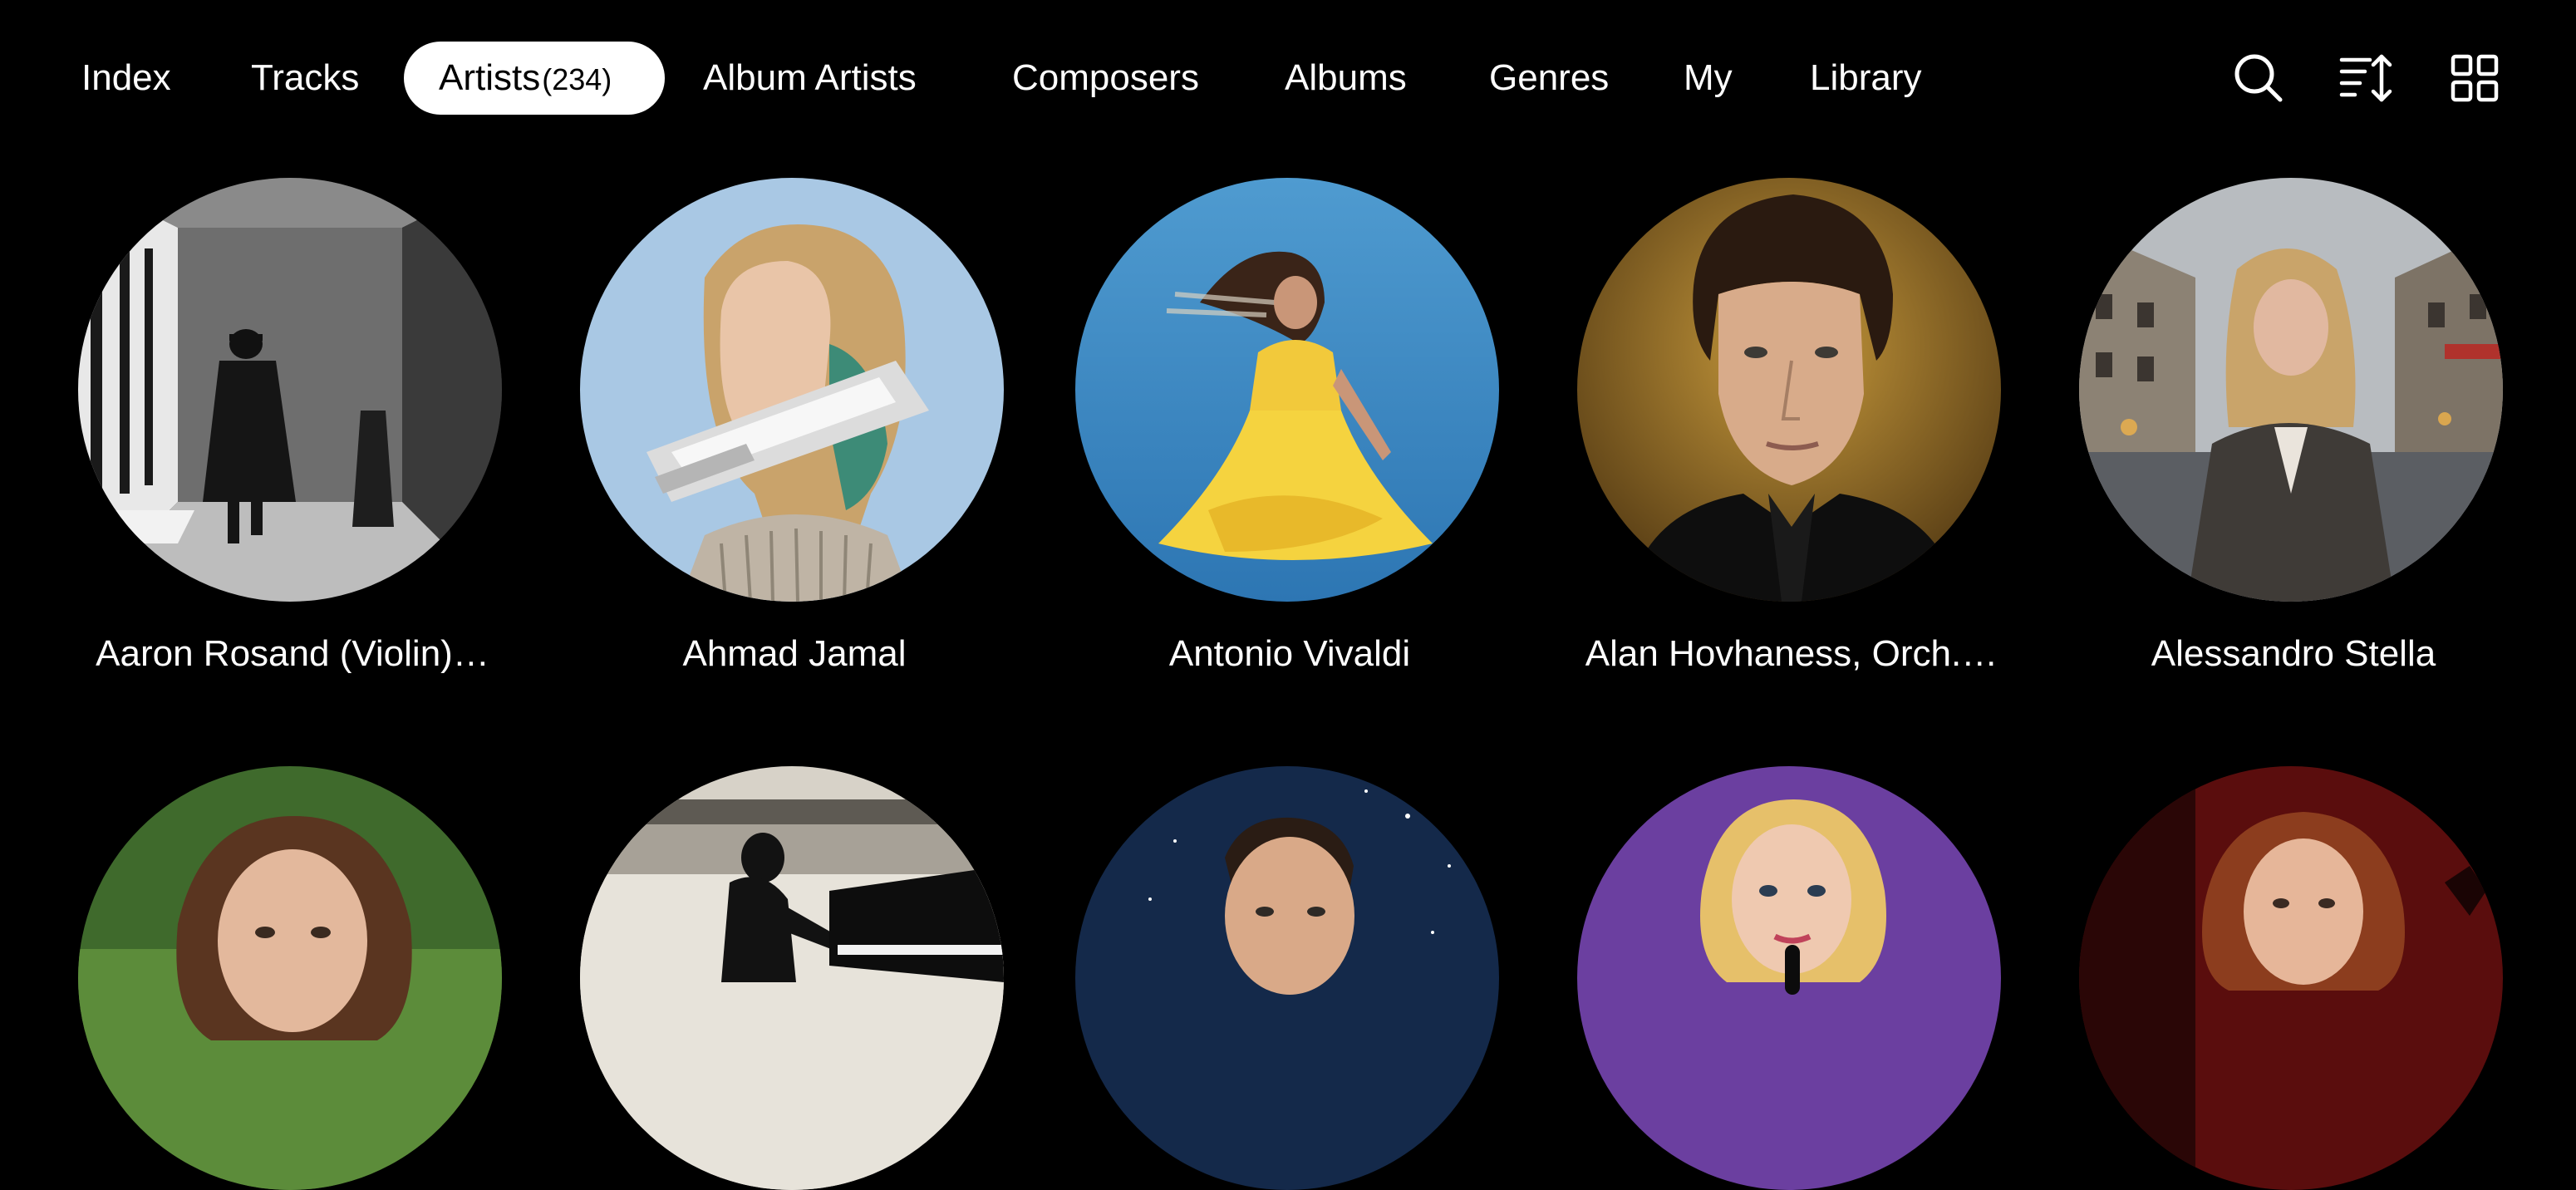 The image size is (2576, 1190). What do you see at coordinates (1289, 653) in the screenshot?
I see `artist-name: Antonio Vivaldi` at bounding box center [1289, 653].